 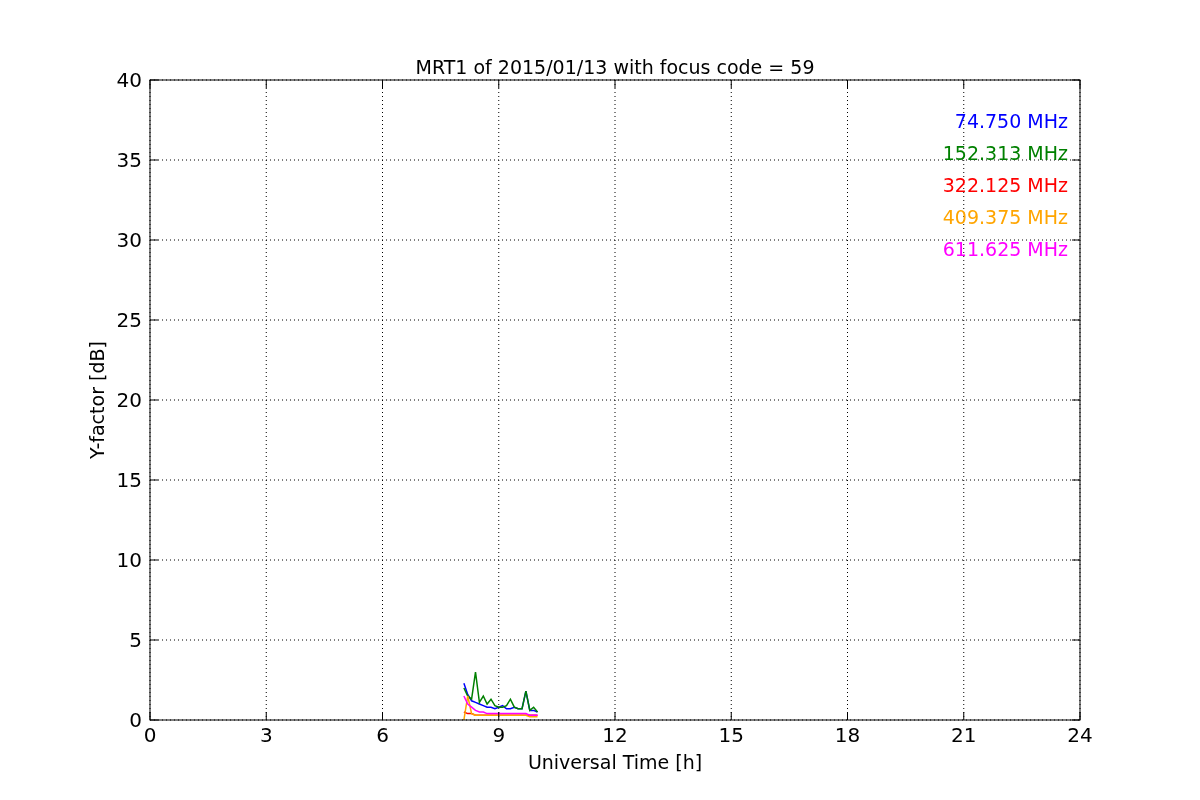 What do you see at coordinates (382, 735) in the screenshot?
I see `x-tick-label: 6` at bounding box center [382, 735].